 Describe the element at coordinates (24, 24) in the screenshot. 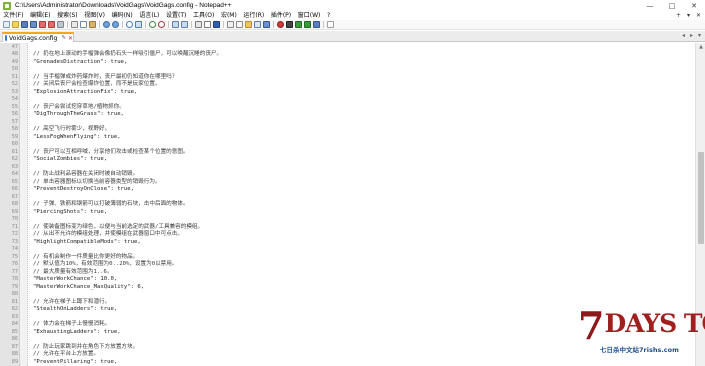

I see `save-icon` at that location.